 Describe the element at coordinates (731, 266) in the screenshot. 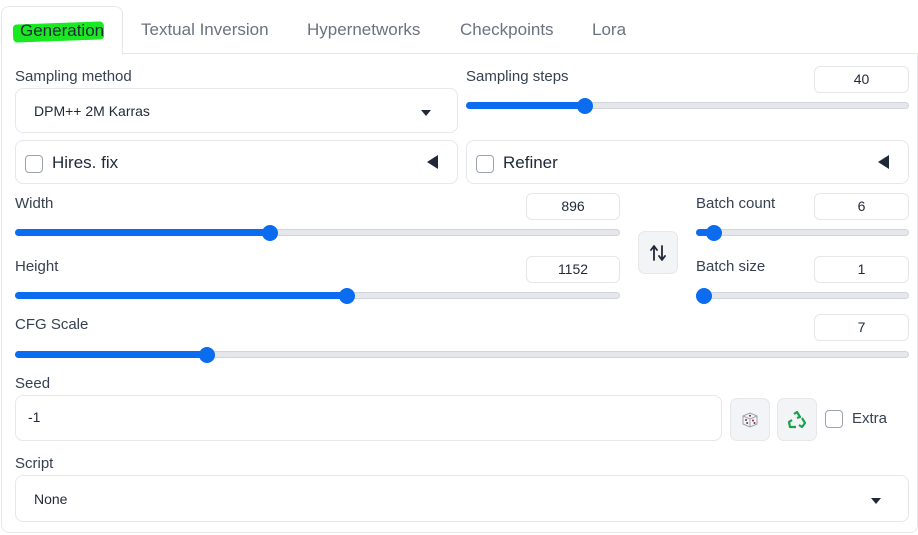

I see `batch-size-label: Batch size` at that location.